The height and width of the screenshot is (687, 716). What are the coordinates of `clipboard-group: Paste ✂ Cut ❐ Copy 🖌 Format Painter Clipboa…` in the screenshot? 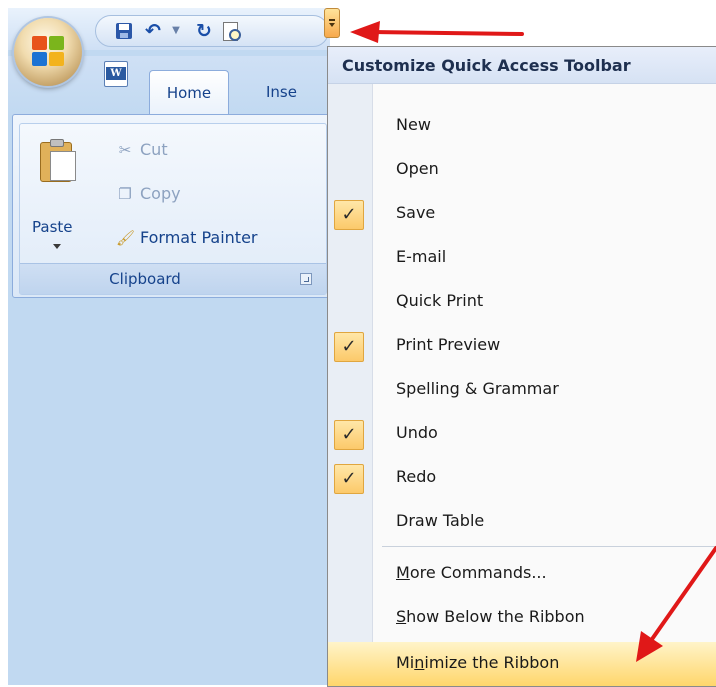 It's located at (173, 209).